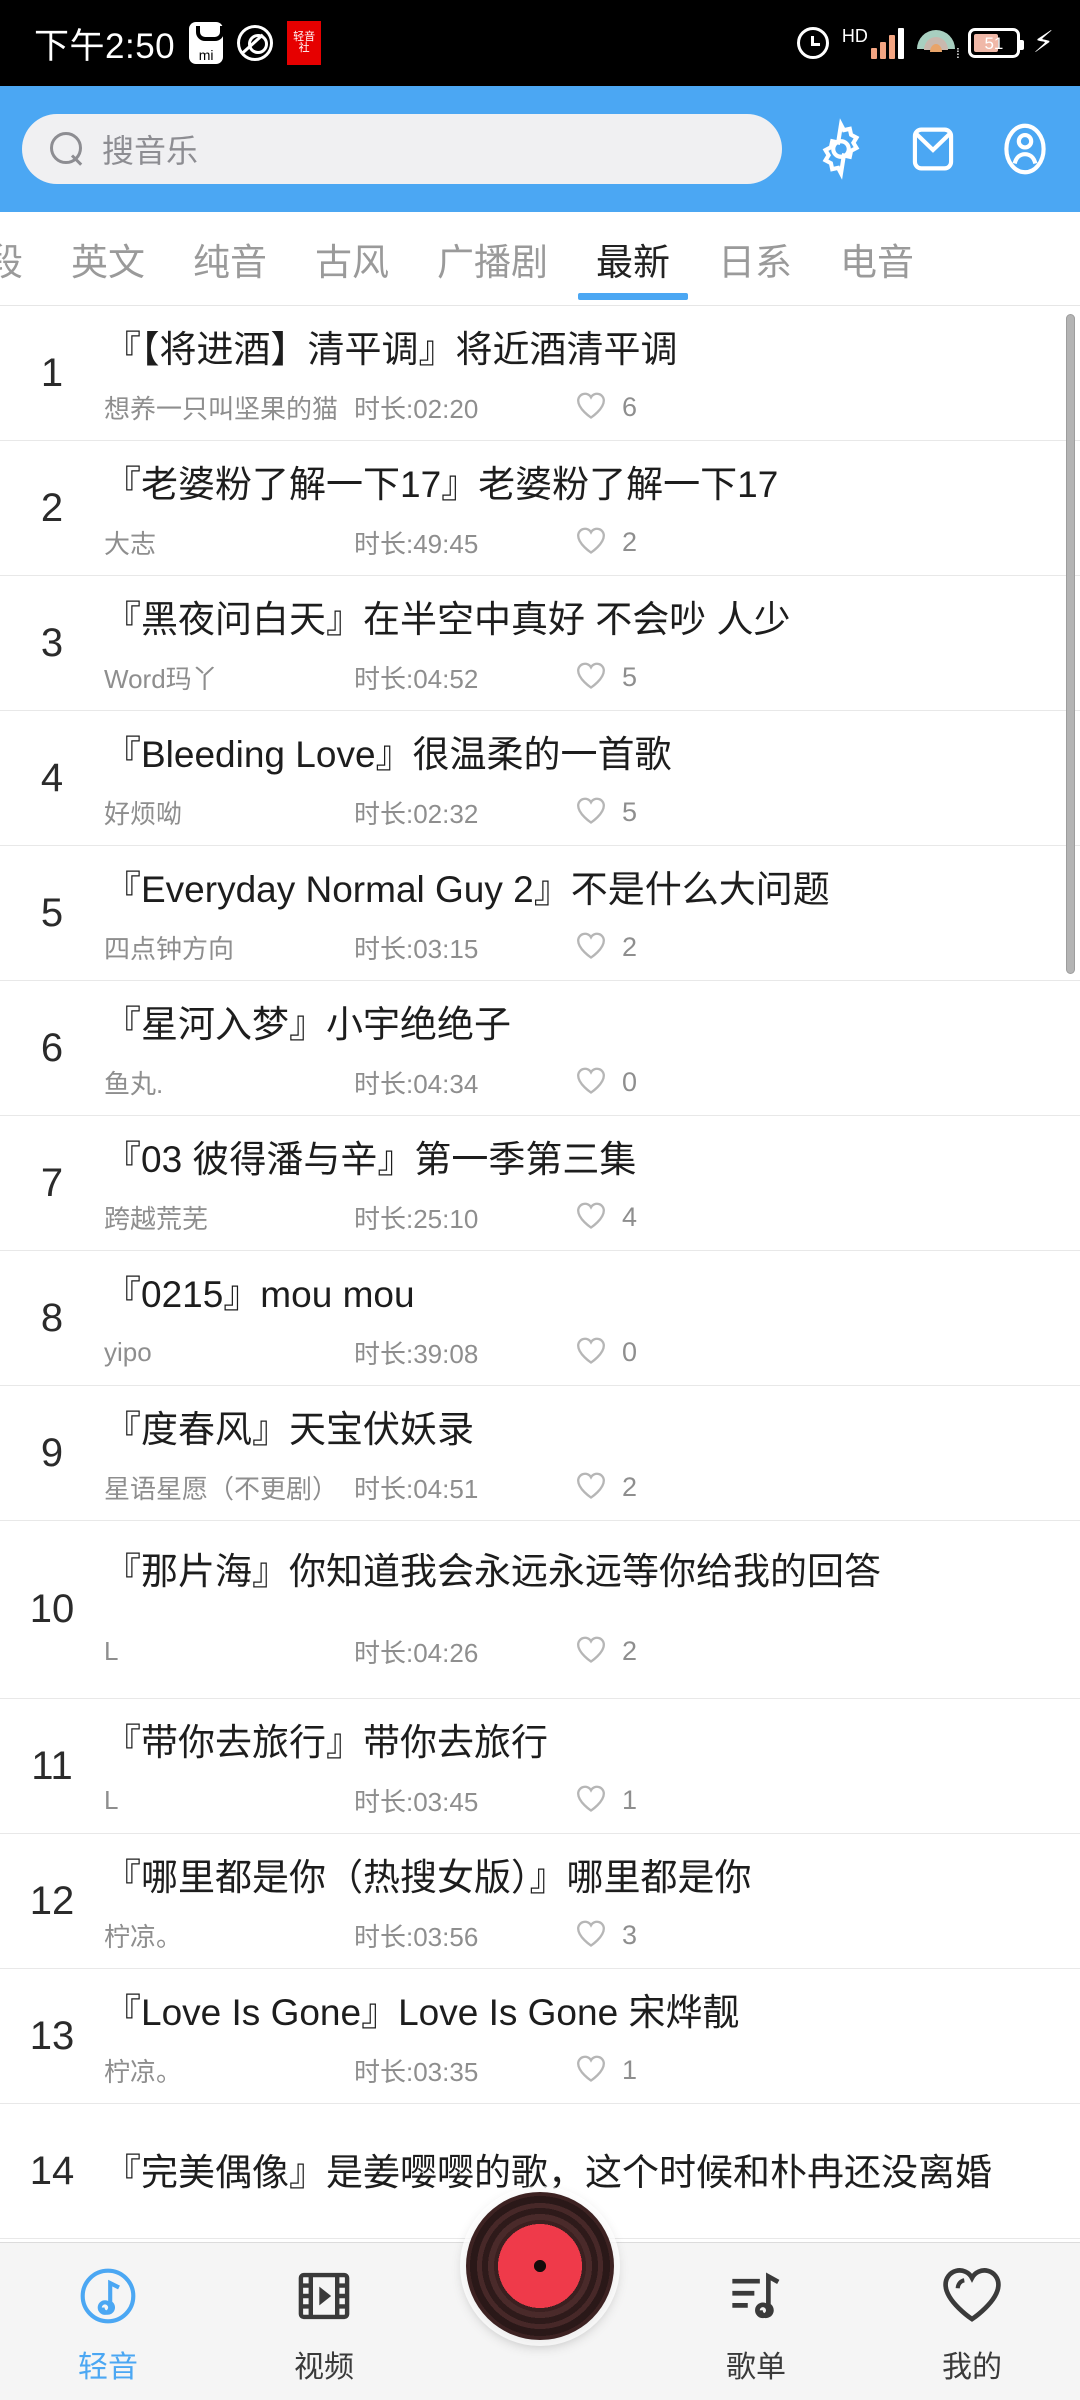  What do you see at coordinates (841, 149) in the screenshot?
I see `gear-icon` at bounding box center [841, 149].